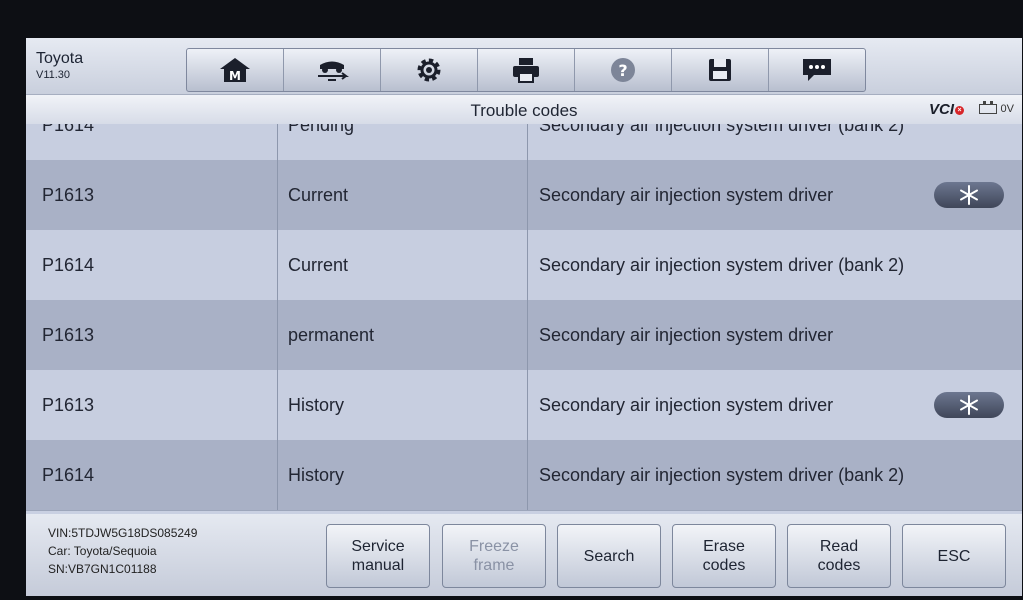 The width and height of the screenshot is (1023, 600). What do you see at coordinates (102, 551) in the screenshot?
I see `car-text: Car: Toyota/Sequoia` at bounding box center [102, 551].